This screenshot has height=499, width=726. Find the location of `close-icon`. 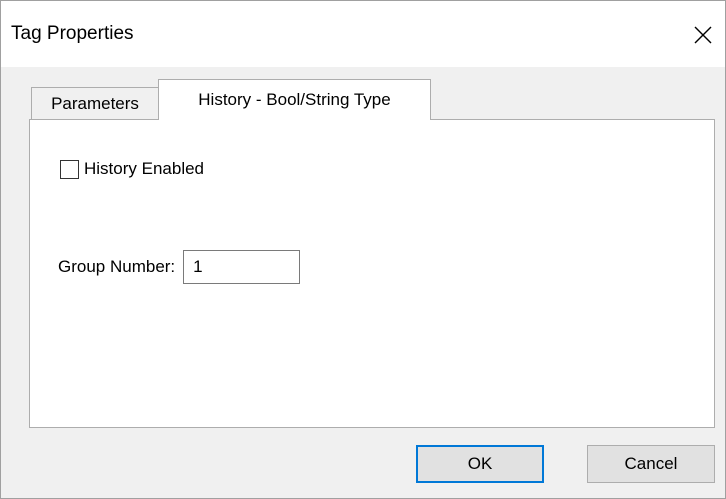

close-icon is located at coordinates (703, 35).